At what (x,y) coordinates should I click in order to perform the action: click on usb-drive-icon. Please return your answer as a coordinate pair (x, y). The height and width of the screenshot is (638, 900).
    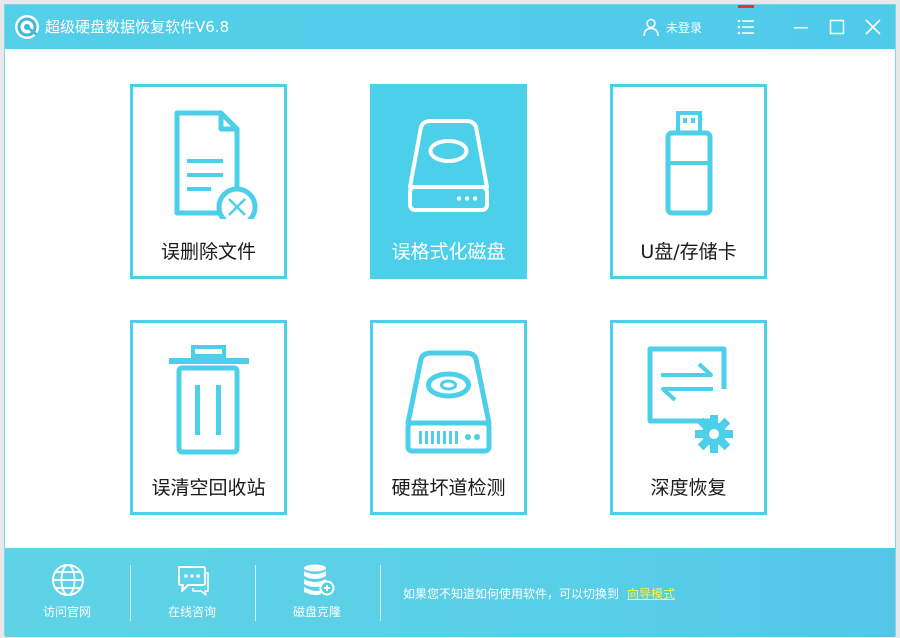
    Looking at the image, I should click on (689, 163).